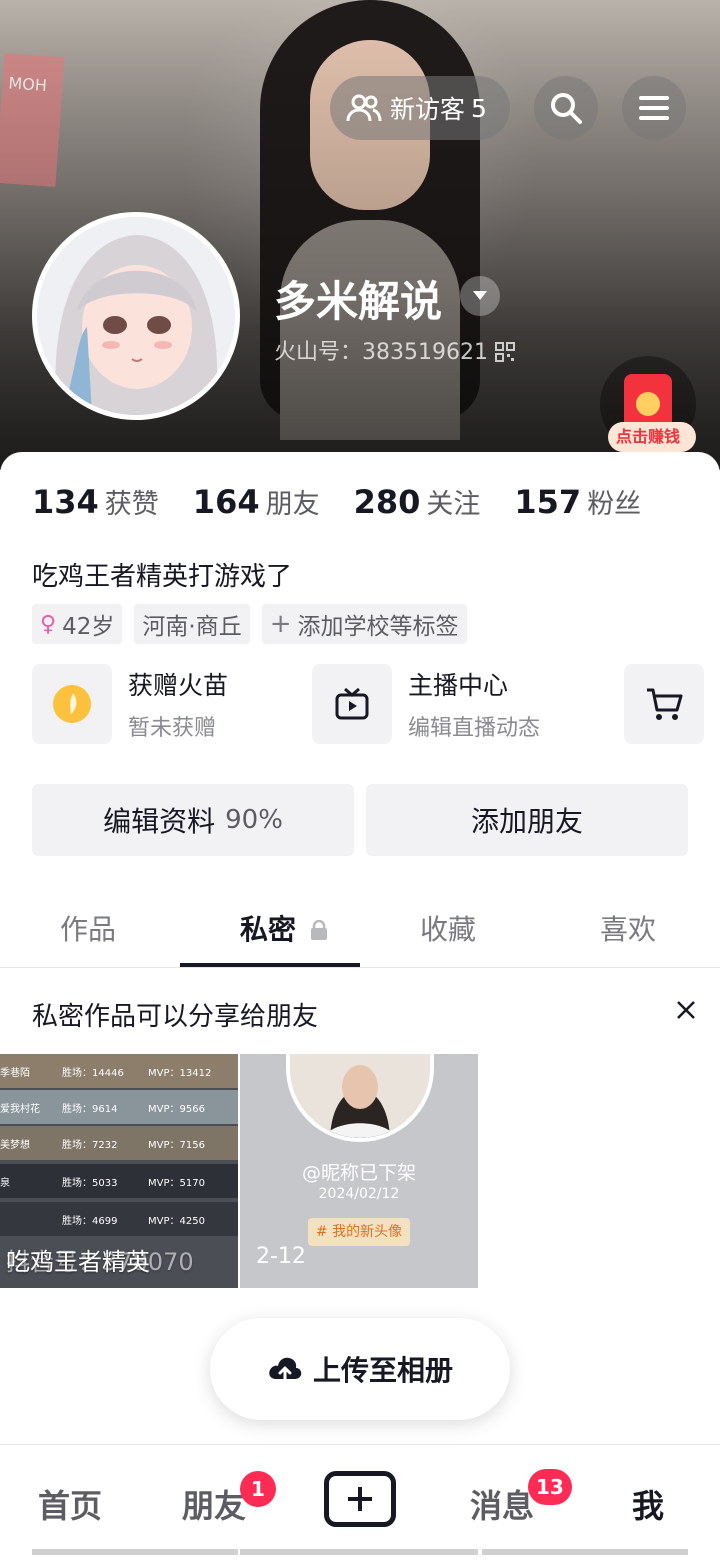 The width and height of the screenshot is (720, 1560). I want to click on nav-home: 首页, so click(70, 1504).